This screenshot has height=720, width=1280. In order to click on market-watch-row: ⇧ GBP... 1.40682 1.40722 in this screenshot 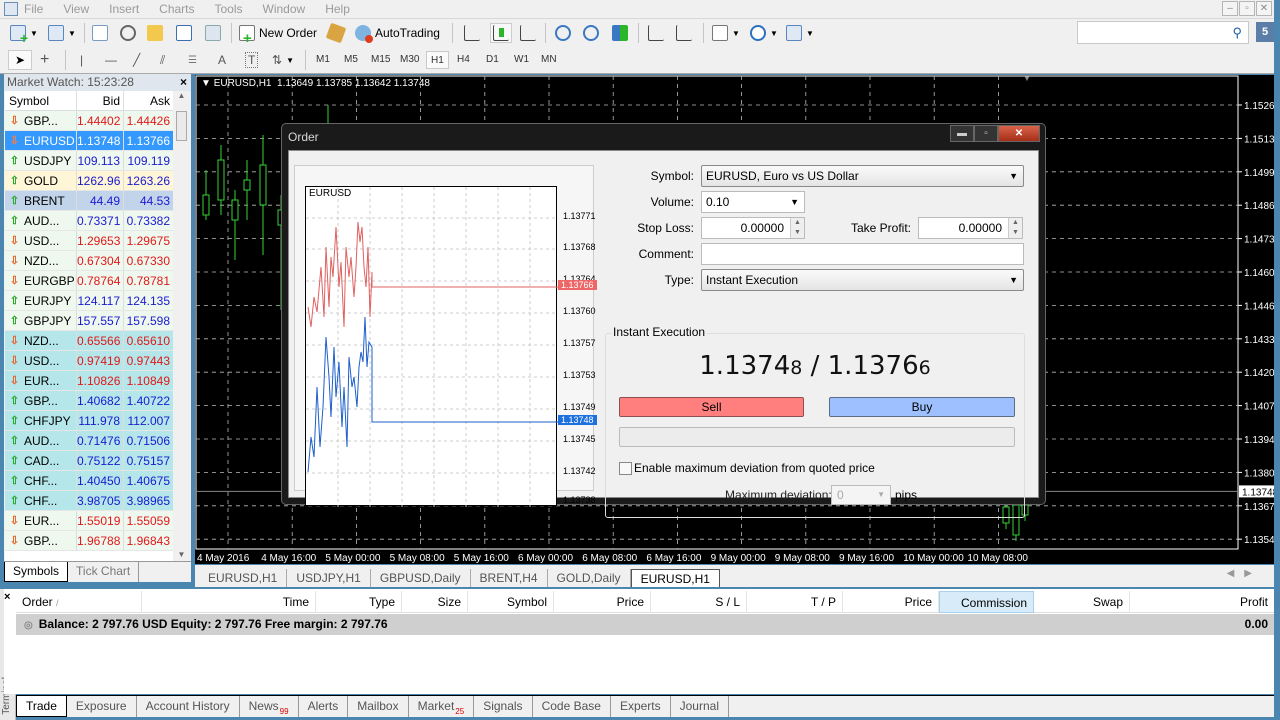, I will do `click(89, 401)`.